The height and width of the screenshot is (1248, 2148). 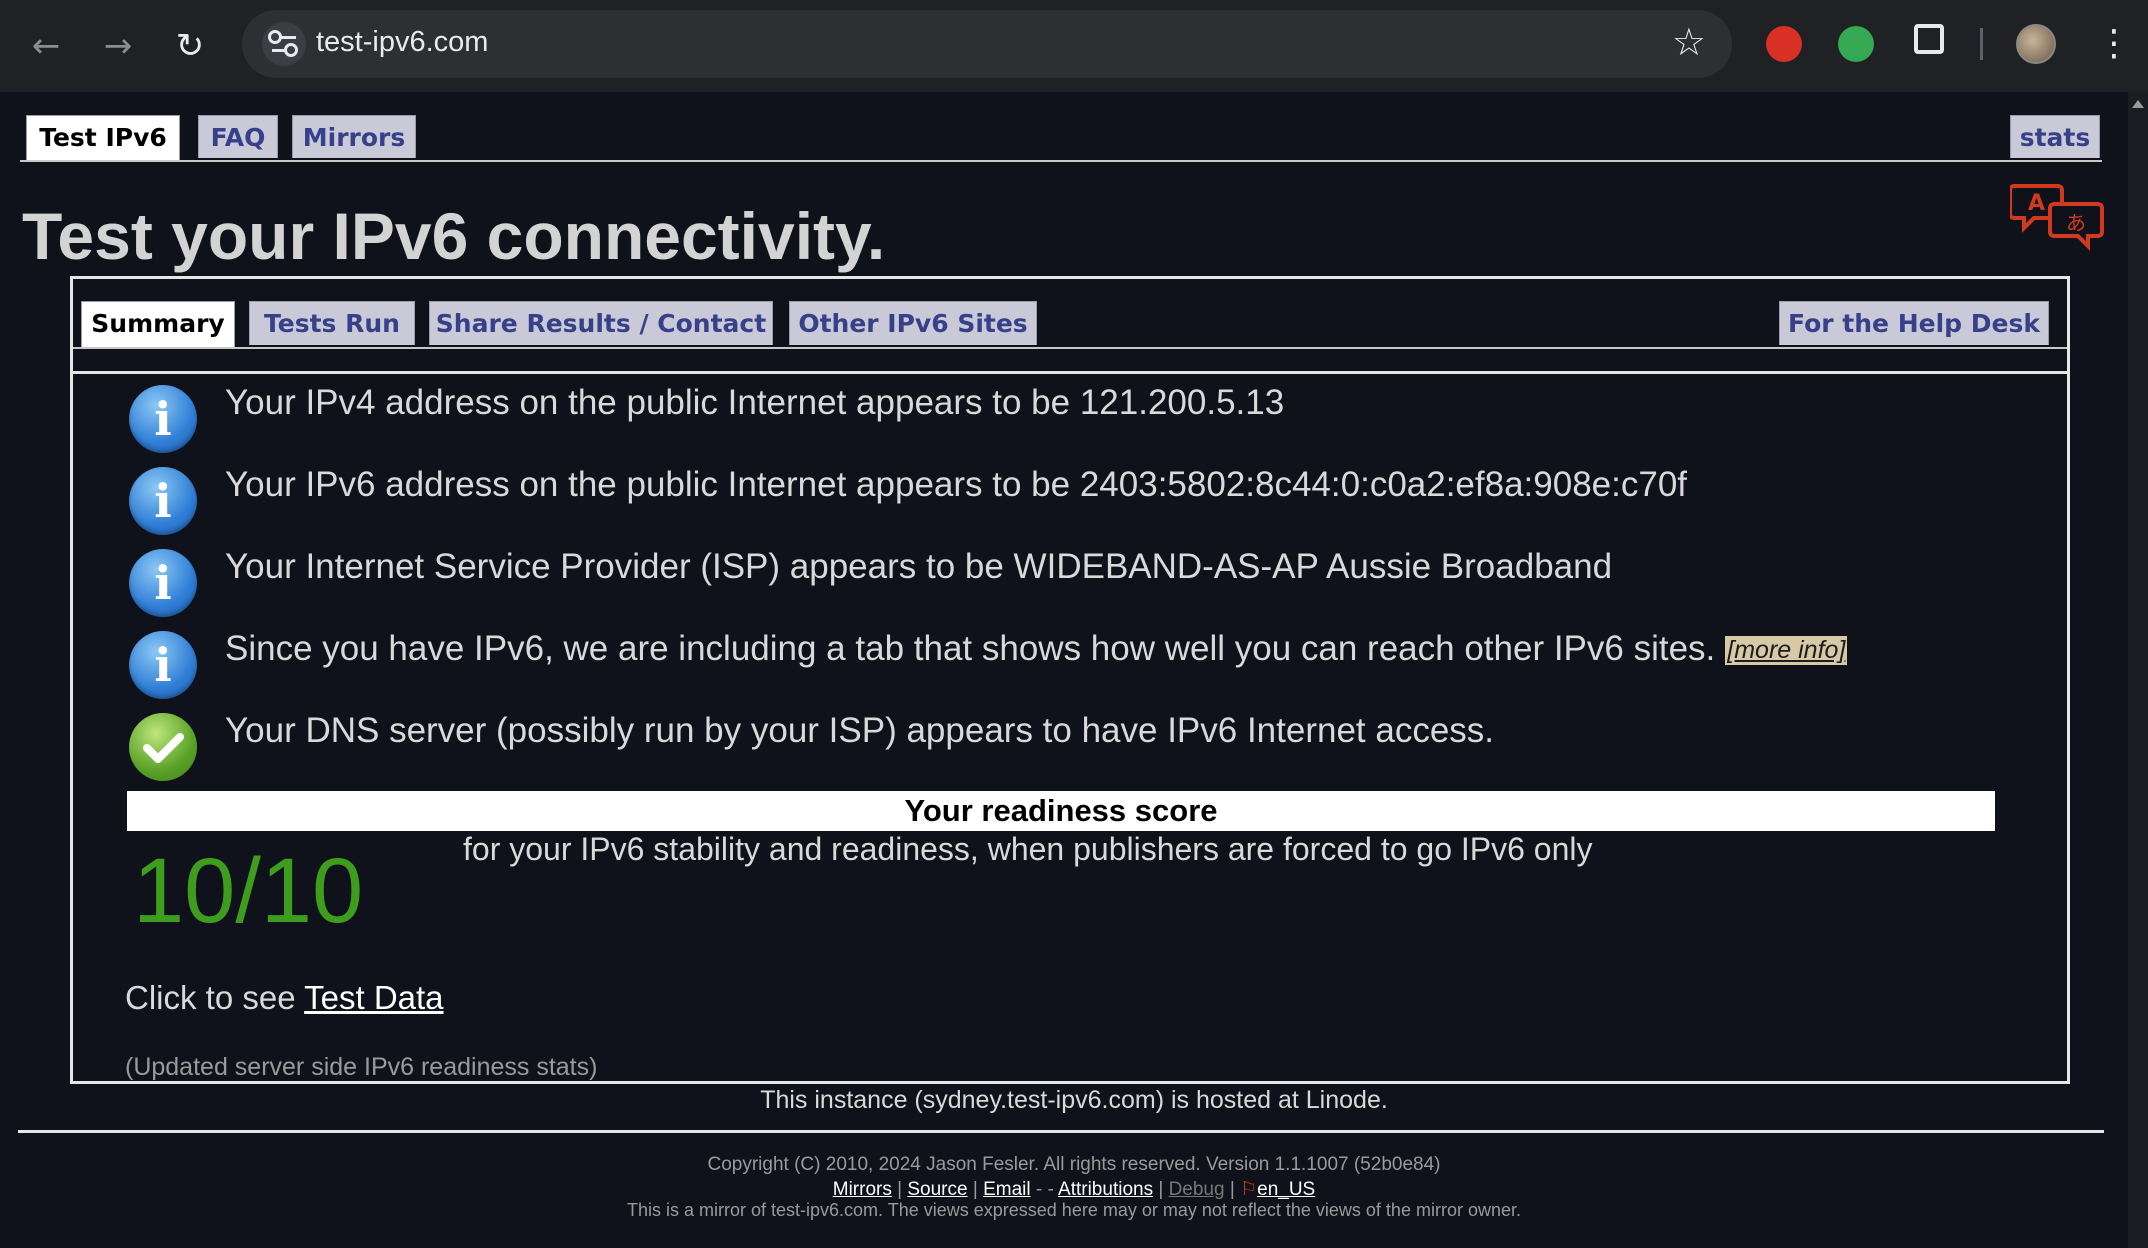 What do you see at coordinates (1786, 651) in the screenshot?
I see `more-info-link: [more info]` at bounding box center [1786, 651].